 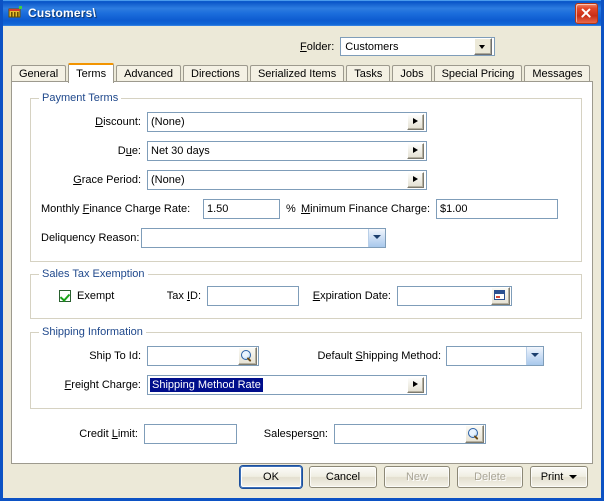 I want to click on freight-charge-value: Shipping Method Rate, so click(x=206, y=385).